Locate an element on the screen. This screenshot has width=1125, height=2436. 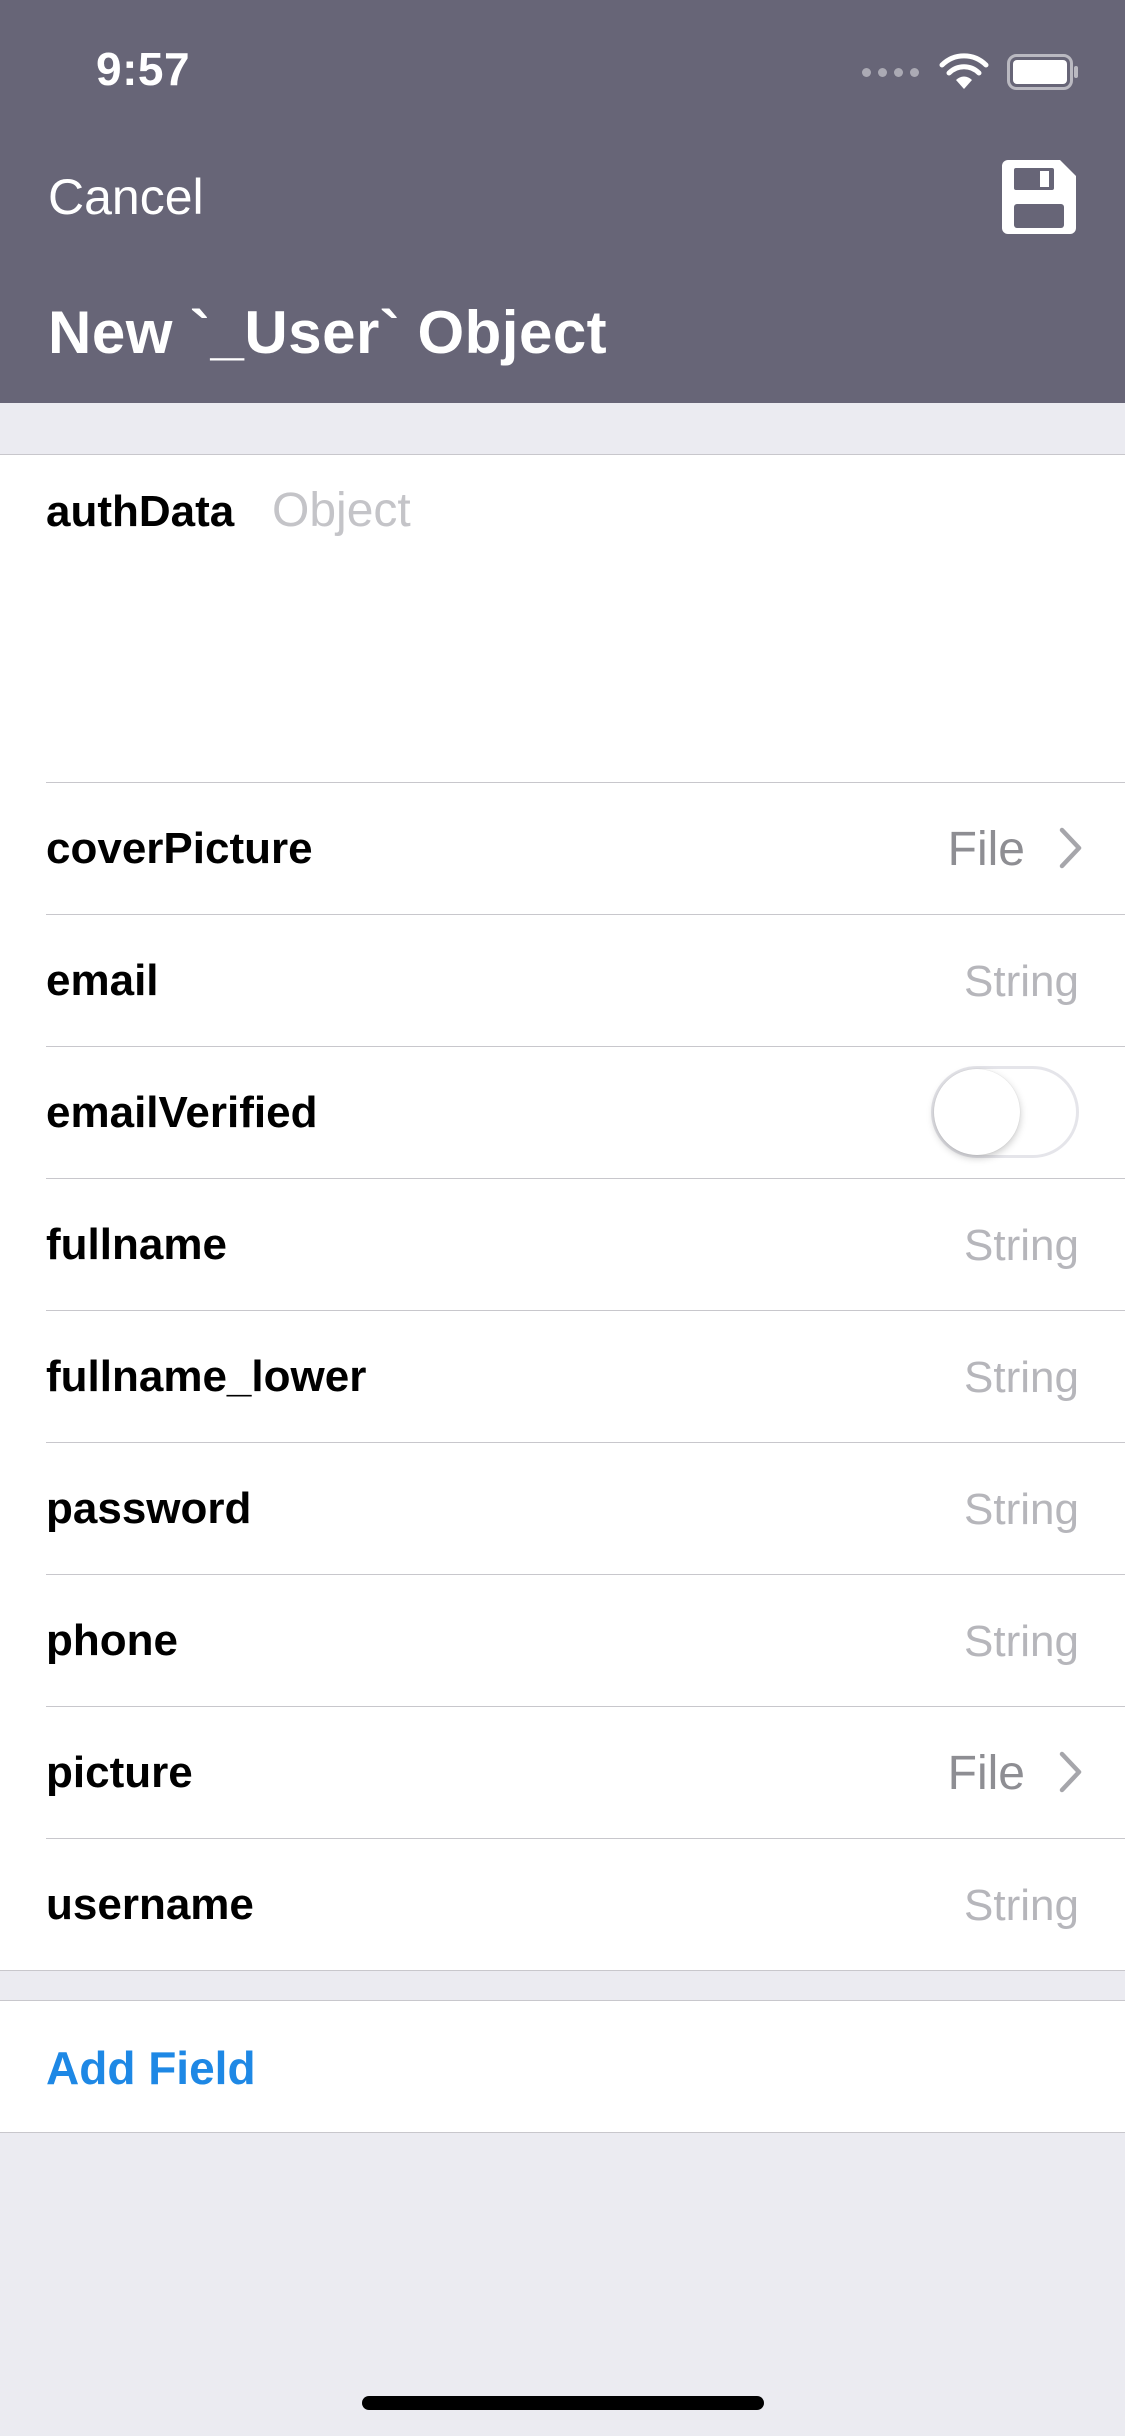
toggle-knob is located at coordinates (977, 1112).